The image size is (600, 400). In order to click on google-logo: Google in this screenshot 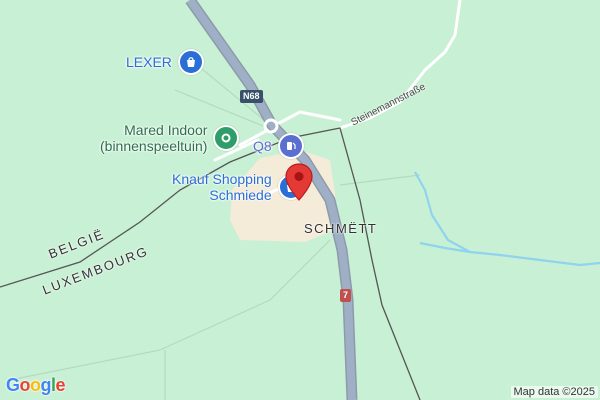, I will do `click(36, 385)`.